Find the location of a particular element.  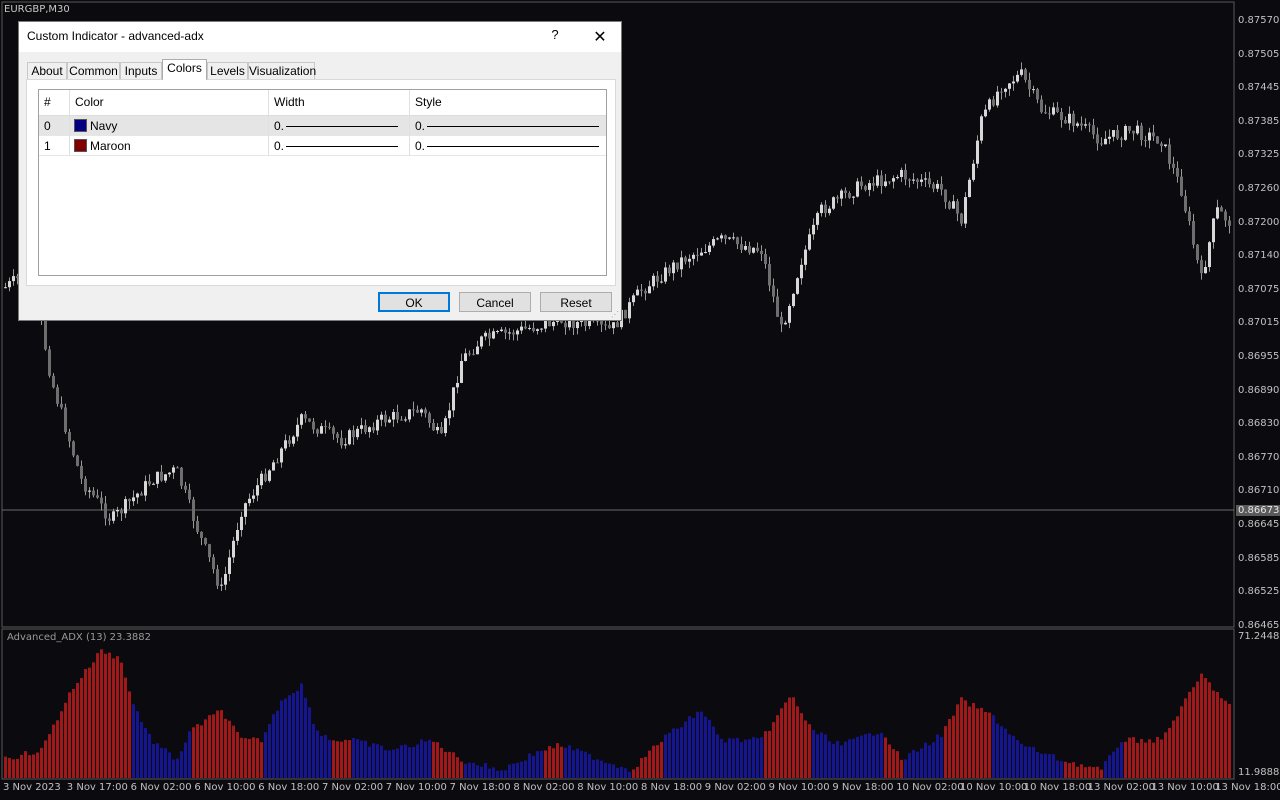

width-value: 0. is located at coordinates (279, 126).